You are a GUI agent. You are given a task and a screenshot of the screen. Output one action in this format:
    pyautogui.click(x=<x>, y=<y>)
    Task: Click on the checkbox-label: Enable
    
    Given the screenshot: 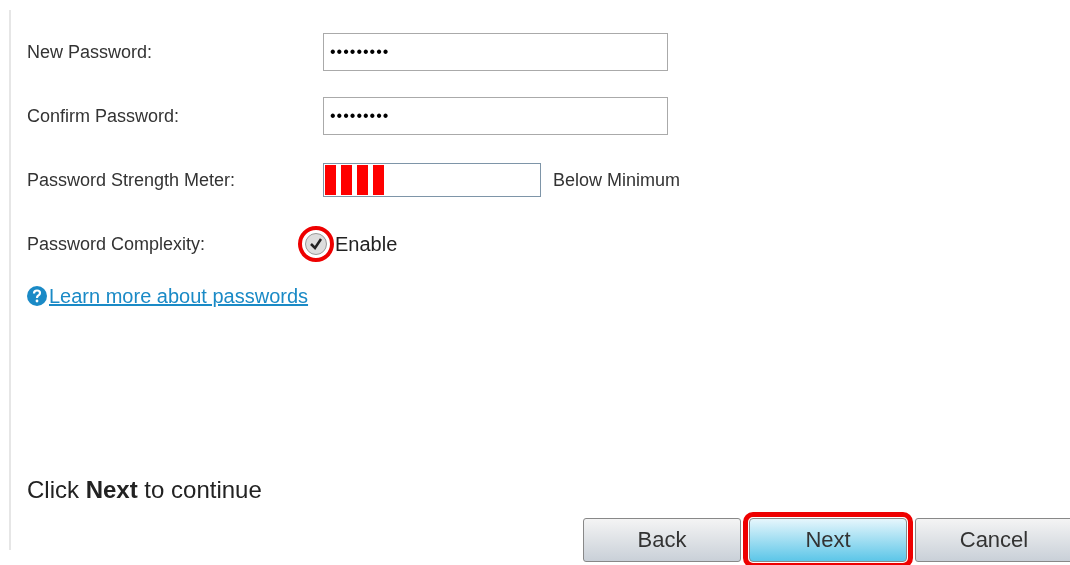 What is the action you would take?
    pyautogui.click(x=366, y=244)
    